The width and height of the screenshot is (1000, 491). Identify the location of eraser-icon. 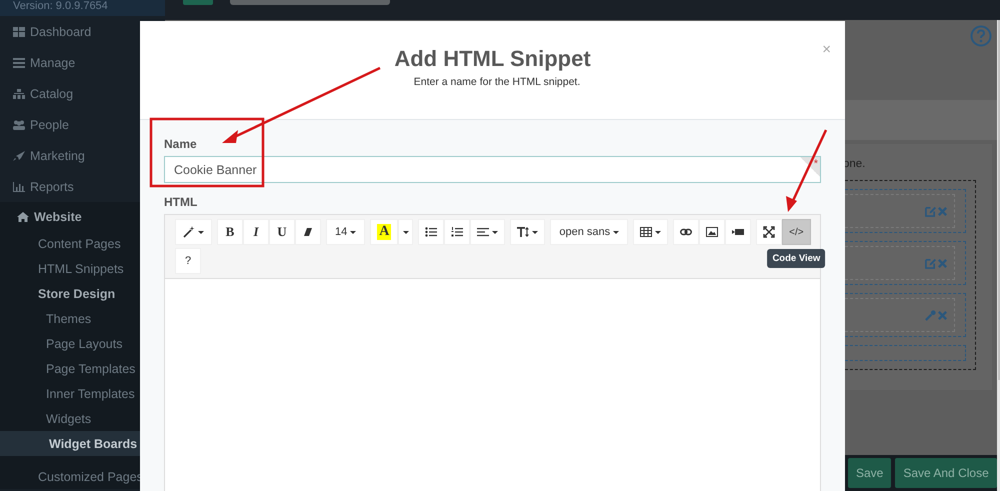
(308, 232).